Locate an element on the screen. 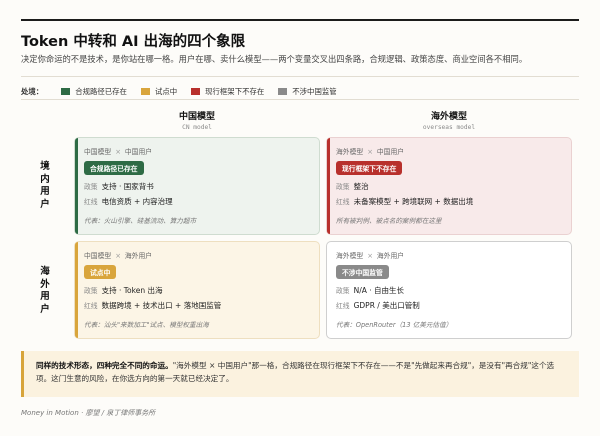 Image resolution: width=600 pixels, height=436 pixels. callout-bold: 同样的技术形态，四种完全不同的命运。 is located at coordinates (104, 365).